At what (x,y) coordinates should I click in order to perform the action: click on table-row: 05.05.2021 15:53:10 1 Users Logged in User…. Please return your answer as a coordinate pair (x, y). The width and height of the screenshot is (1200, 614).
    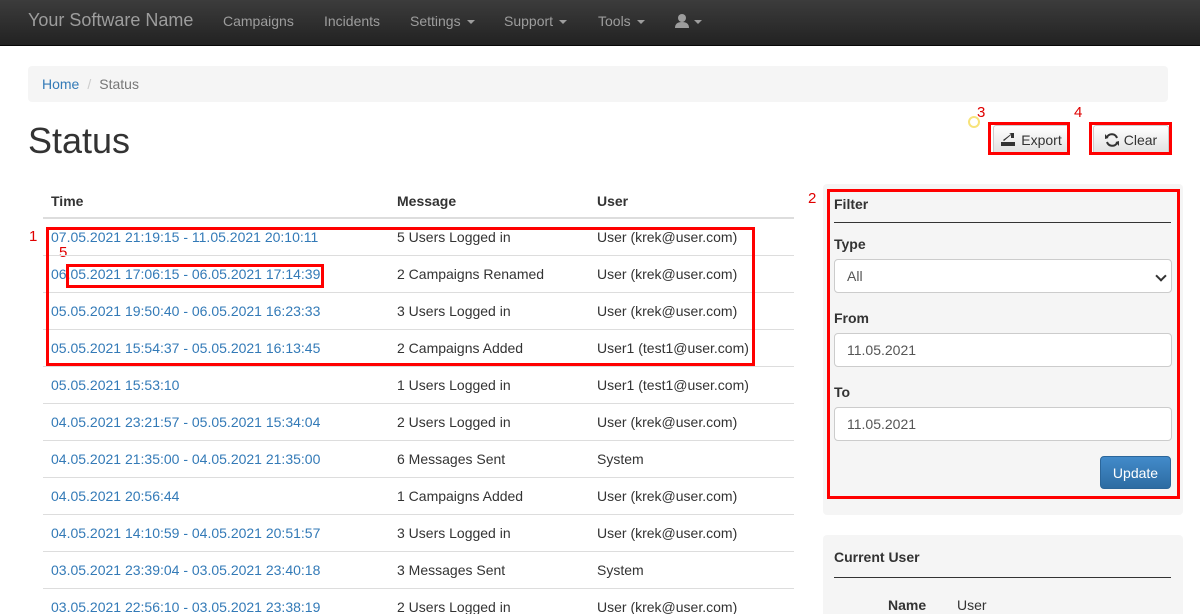
    Looking at the image, I should click on (418, 385).